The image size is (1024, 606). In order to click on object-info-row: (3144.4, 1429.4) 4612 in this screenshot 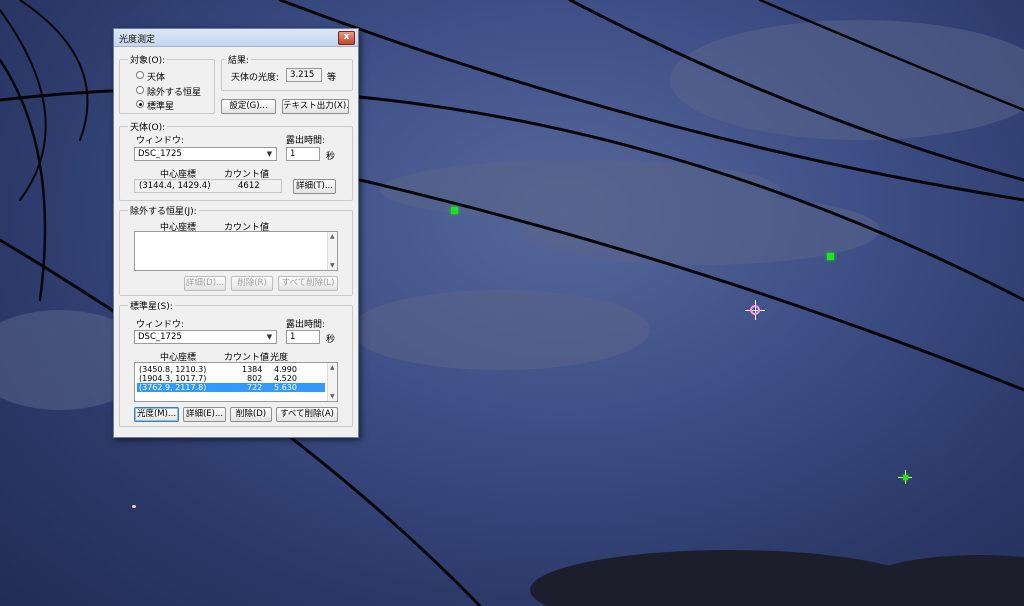, I will do `click(208, 186)`.